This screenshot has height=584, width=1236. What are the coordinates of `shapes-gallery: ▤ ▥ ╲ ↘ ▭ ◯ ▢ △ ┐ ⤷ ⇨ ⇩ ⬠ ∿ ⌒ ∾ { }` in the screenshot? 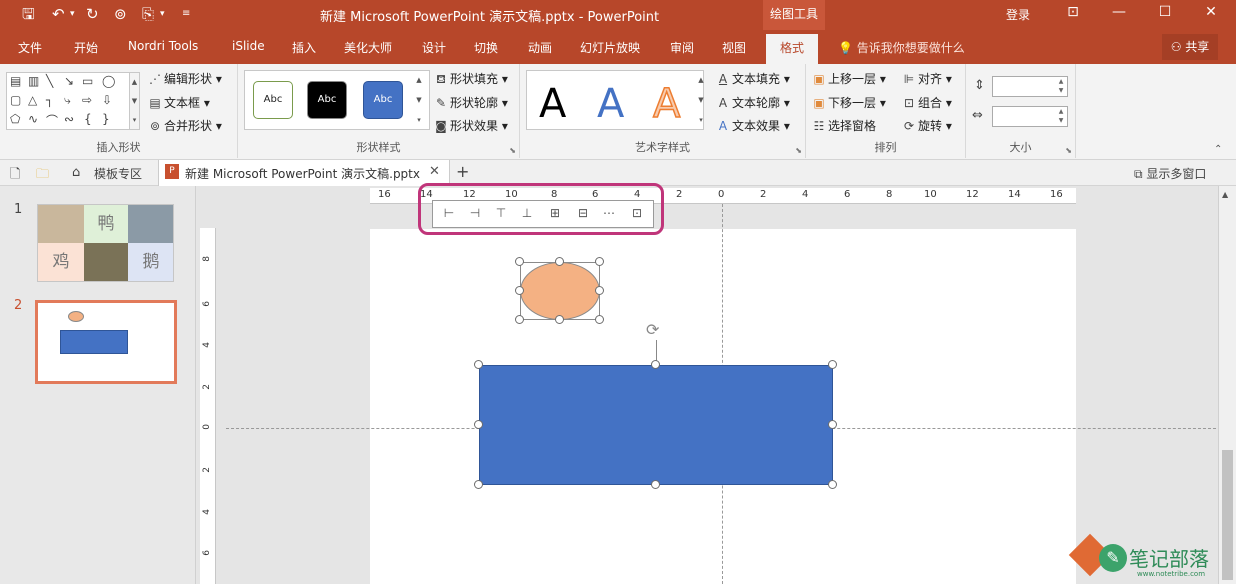 It's located at (68, 101).